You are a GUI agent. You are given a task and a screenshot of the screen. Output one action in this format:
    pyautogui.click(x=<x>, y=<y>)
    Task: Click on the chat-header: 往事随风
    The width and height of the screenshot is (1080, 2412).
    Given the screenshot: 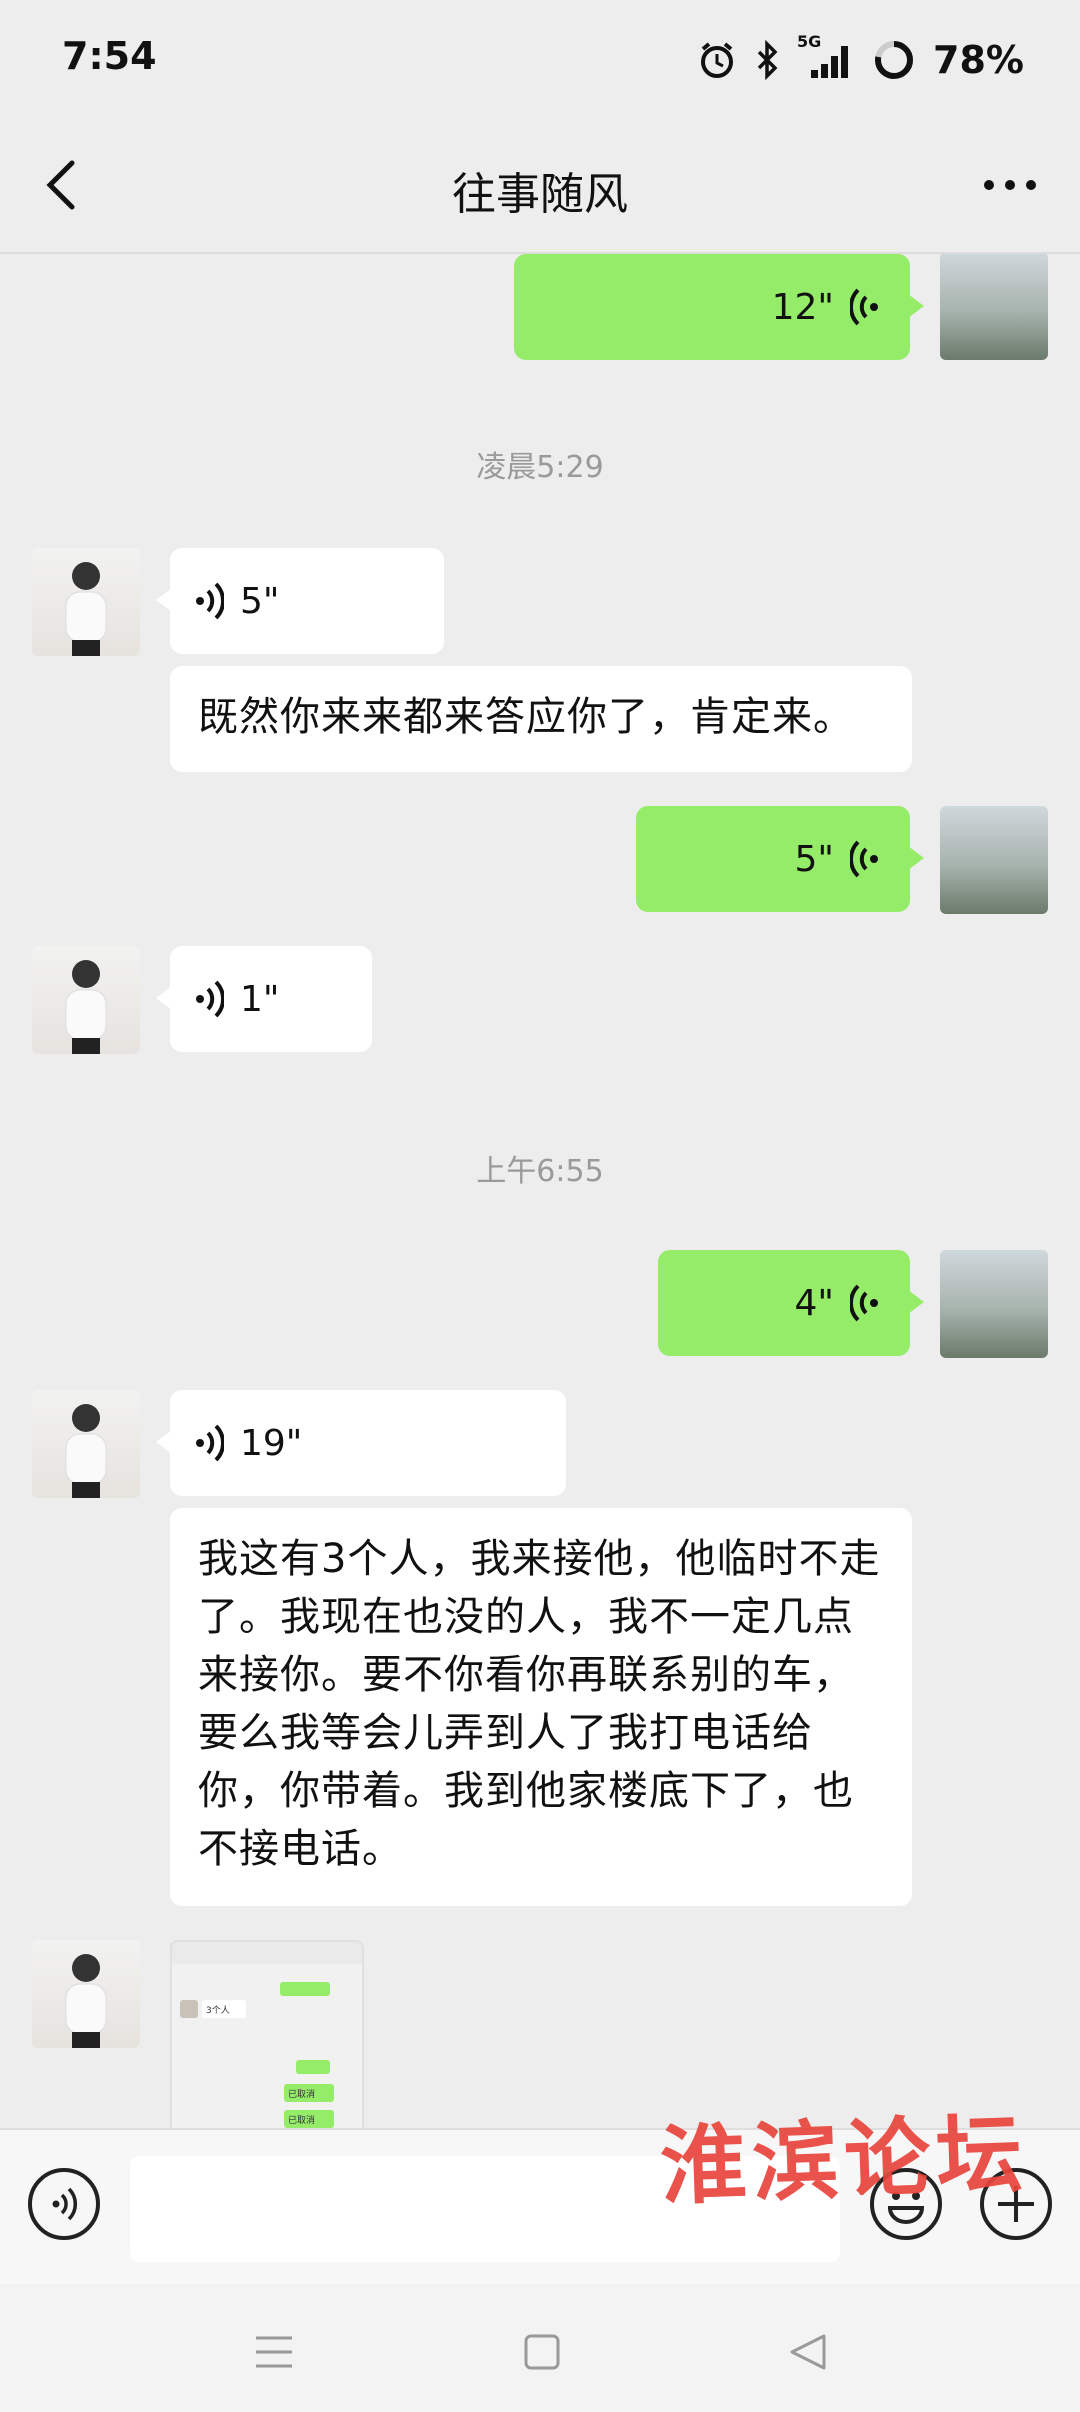 What is the action you would take?
    pyautogui.click(x=540, y=187)
    